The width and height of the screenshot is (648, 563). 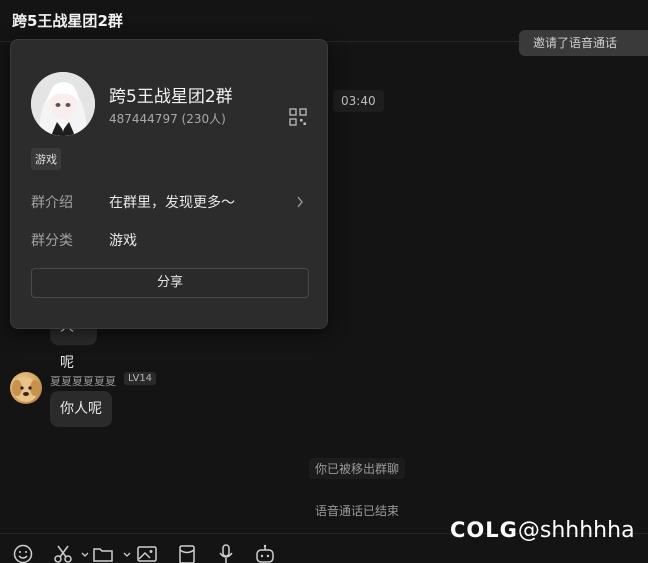 I want to click on chevron-right-icon, so click(x=300, y=201).